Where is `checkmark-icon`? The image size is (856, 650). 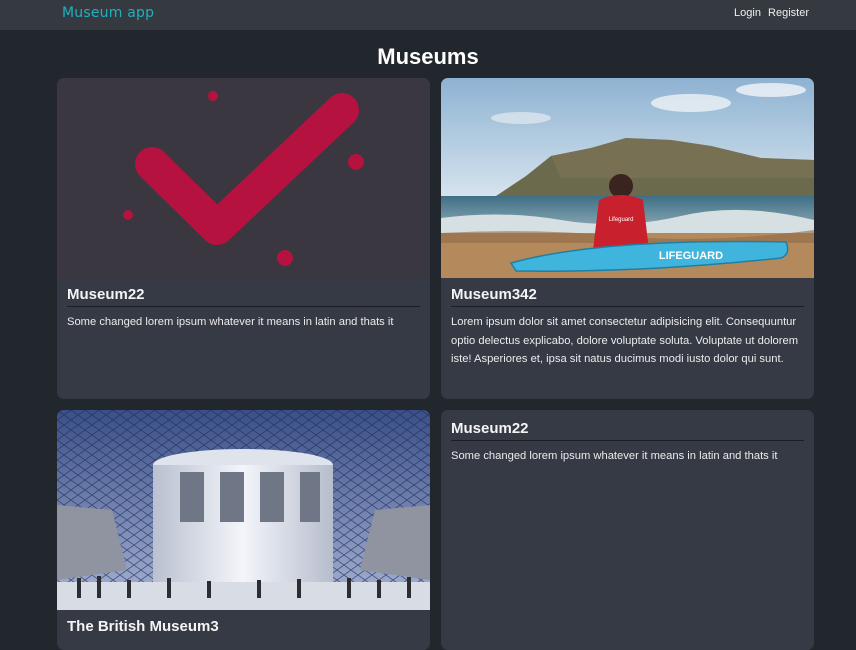 checkmark-icon is located at coordinates (243, 178).